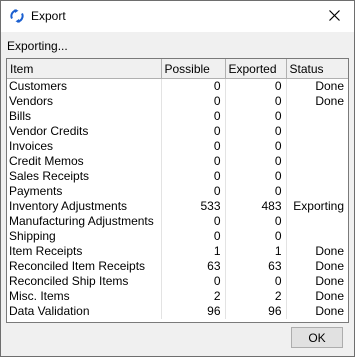 Image resolution: width=355 pixels, height=357 pixels. I want to click on cell-item: Sales Receipts, so click(84, 176).